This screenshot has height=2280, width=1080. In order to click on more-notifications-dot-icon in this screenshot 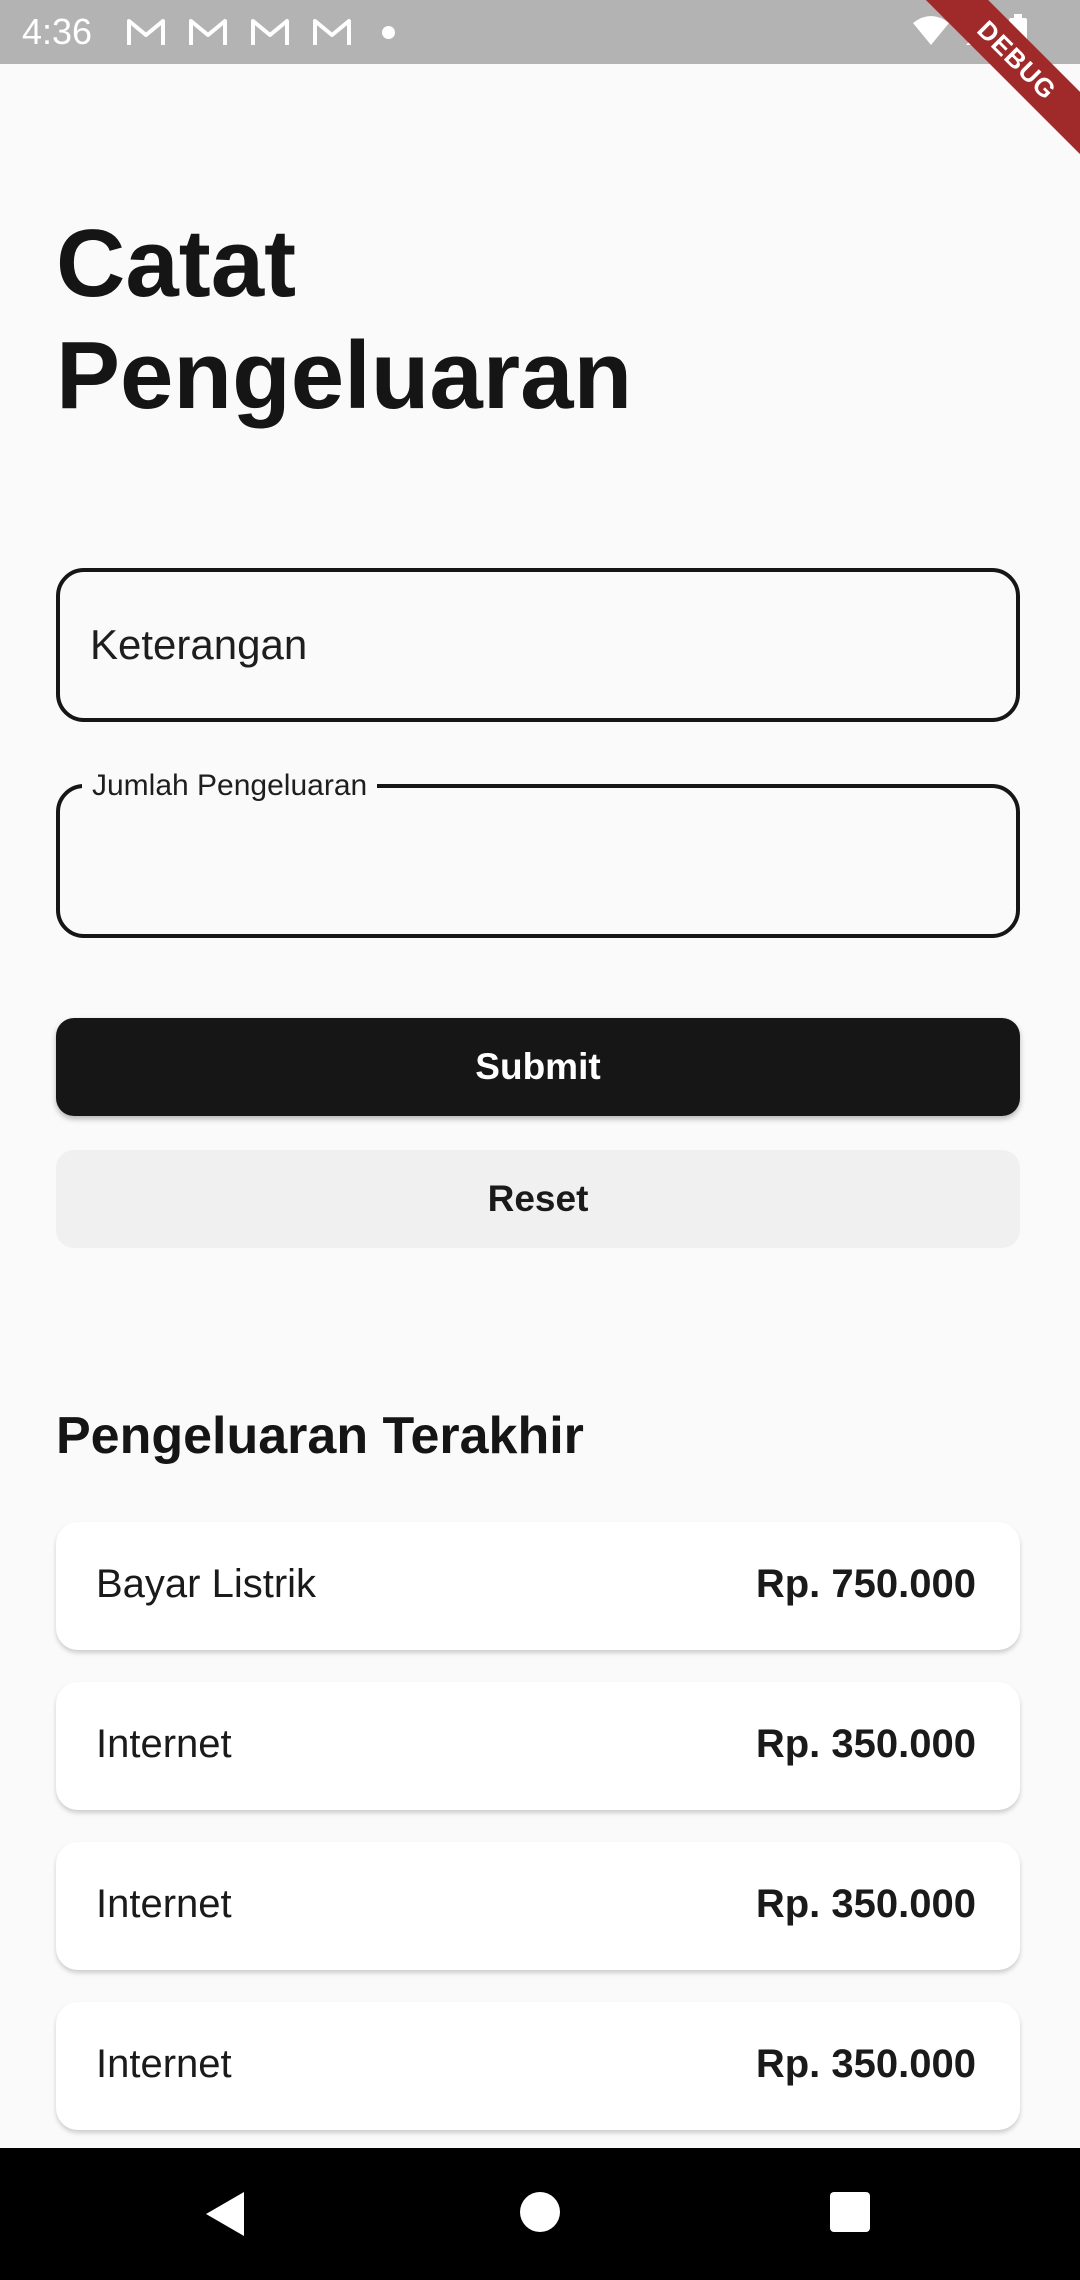, I will do `click(388, 32)`.